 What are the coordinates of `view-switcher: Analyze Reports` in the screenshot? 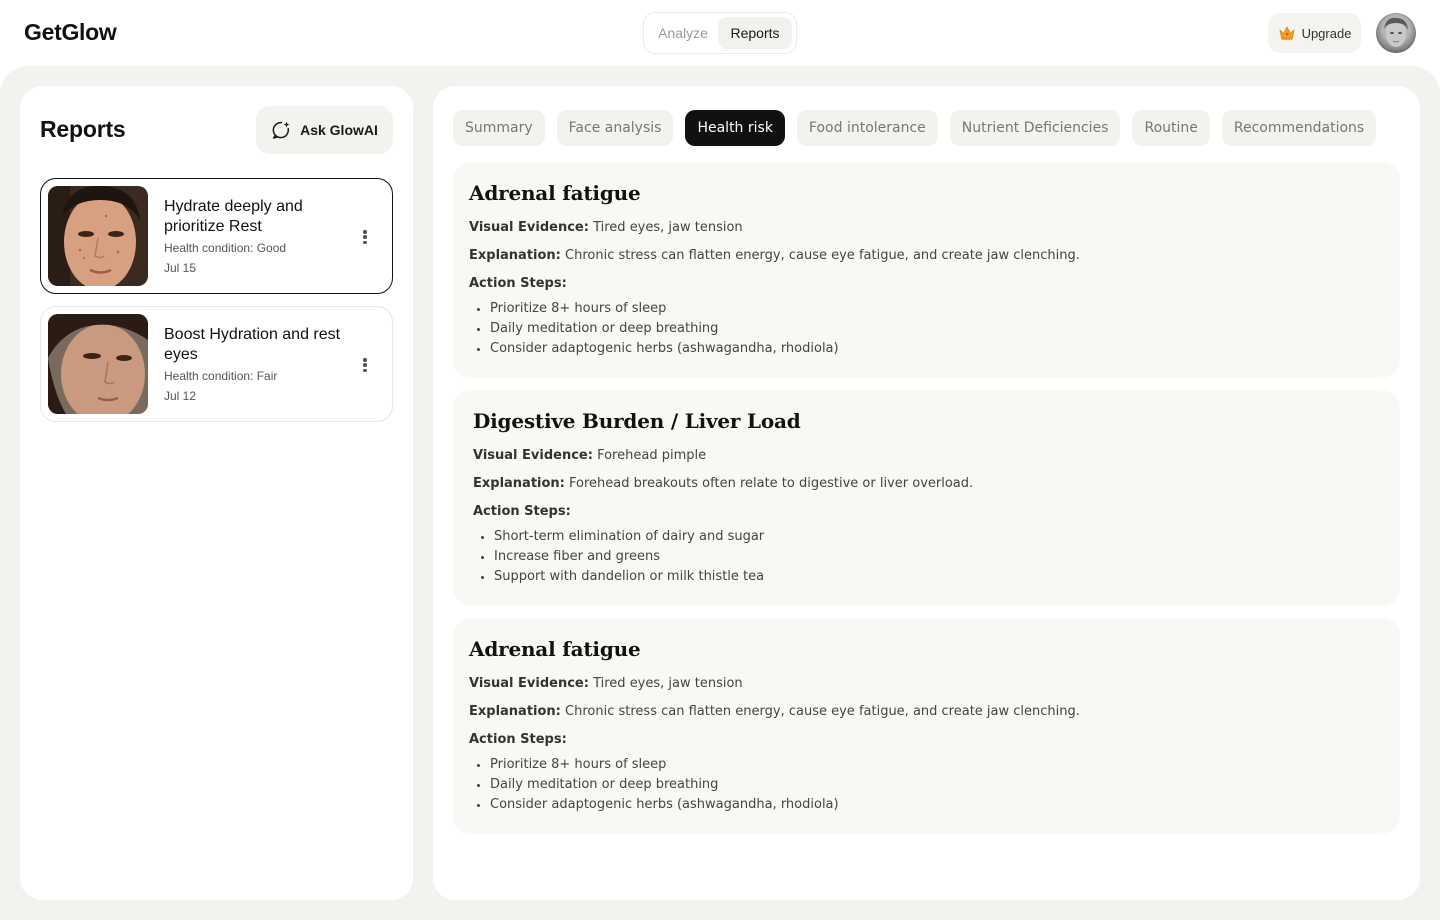 It's located at (720, 33).